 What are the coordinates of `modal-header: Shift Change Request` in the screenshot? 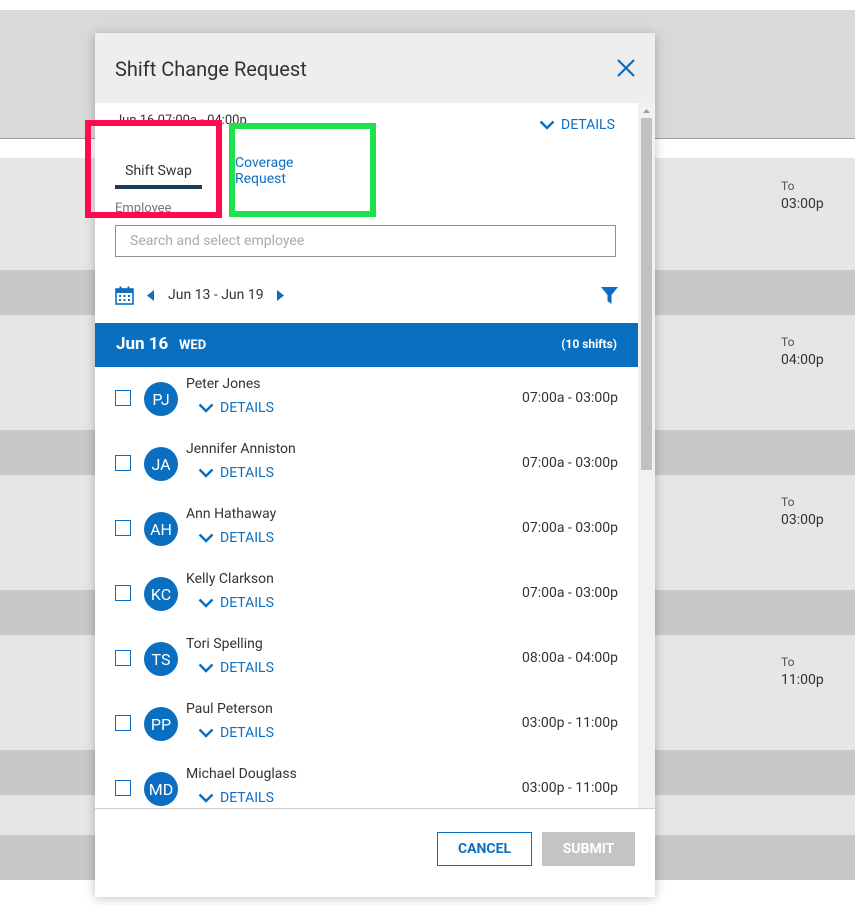 It's located at (375, 68).